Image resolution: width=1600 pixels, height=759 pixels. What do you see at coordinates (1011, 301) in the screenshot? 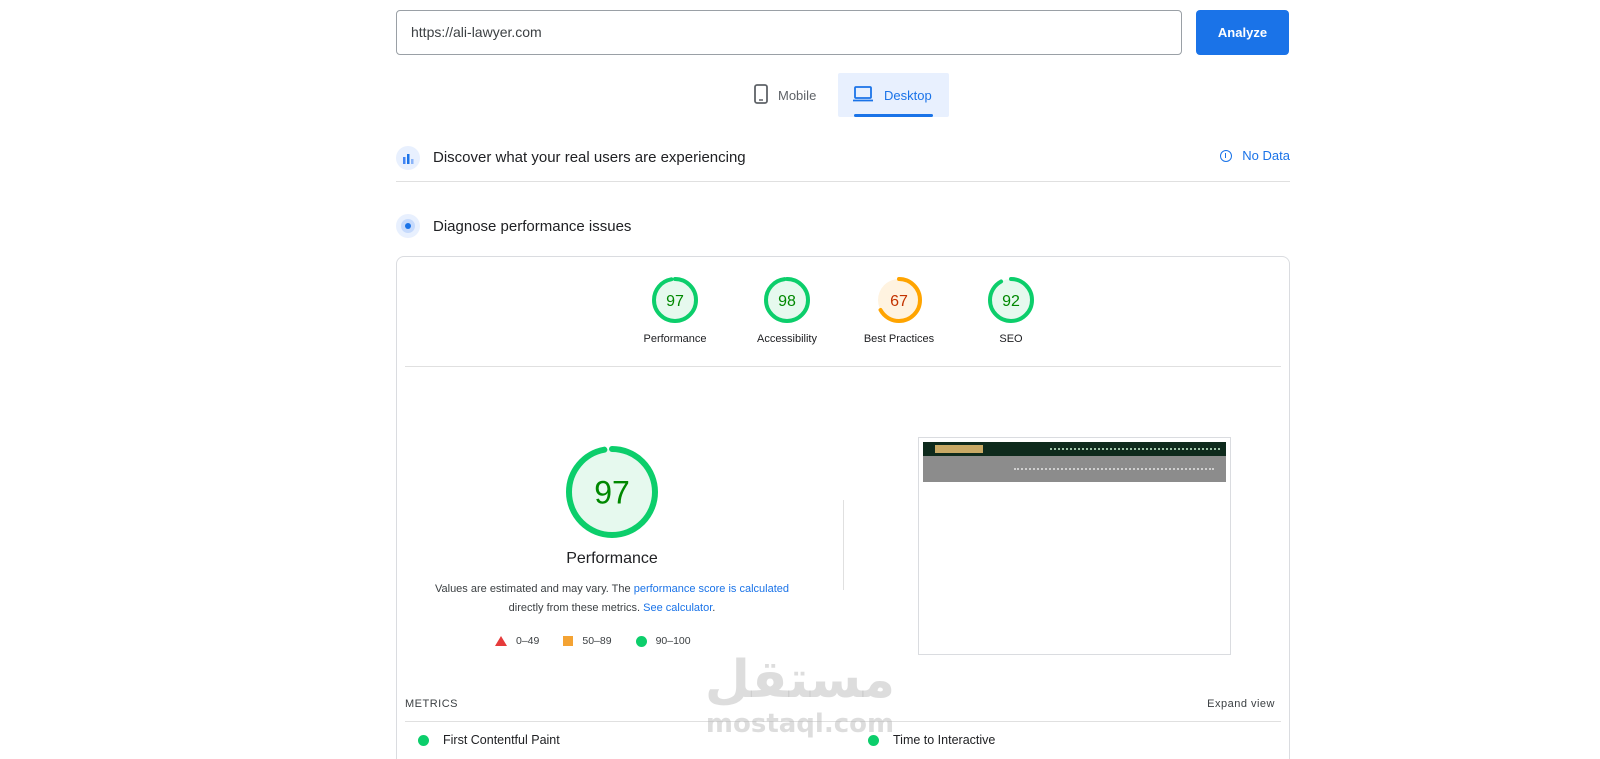
I see `gauge-score-text: 92` at bounding box center [1011, 301].